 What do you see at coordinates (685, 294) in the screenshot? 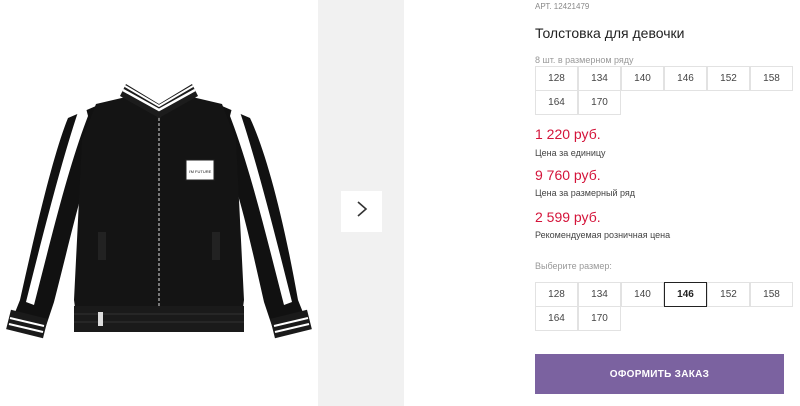
I see `size-option-selected: 146` at bounding box center [685, 294].